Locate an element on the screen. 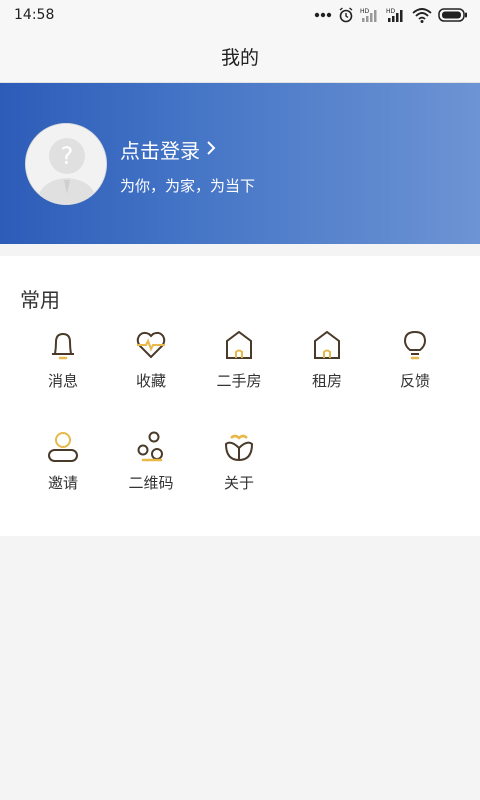  more-dots-icon is located at coordinates (323, 15).